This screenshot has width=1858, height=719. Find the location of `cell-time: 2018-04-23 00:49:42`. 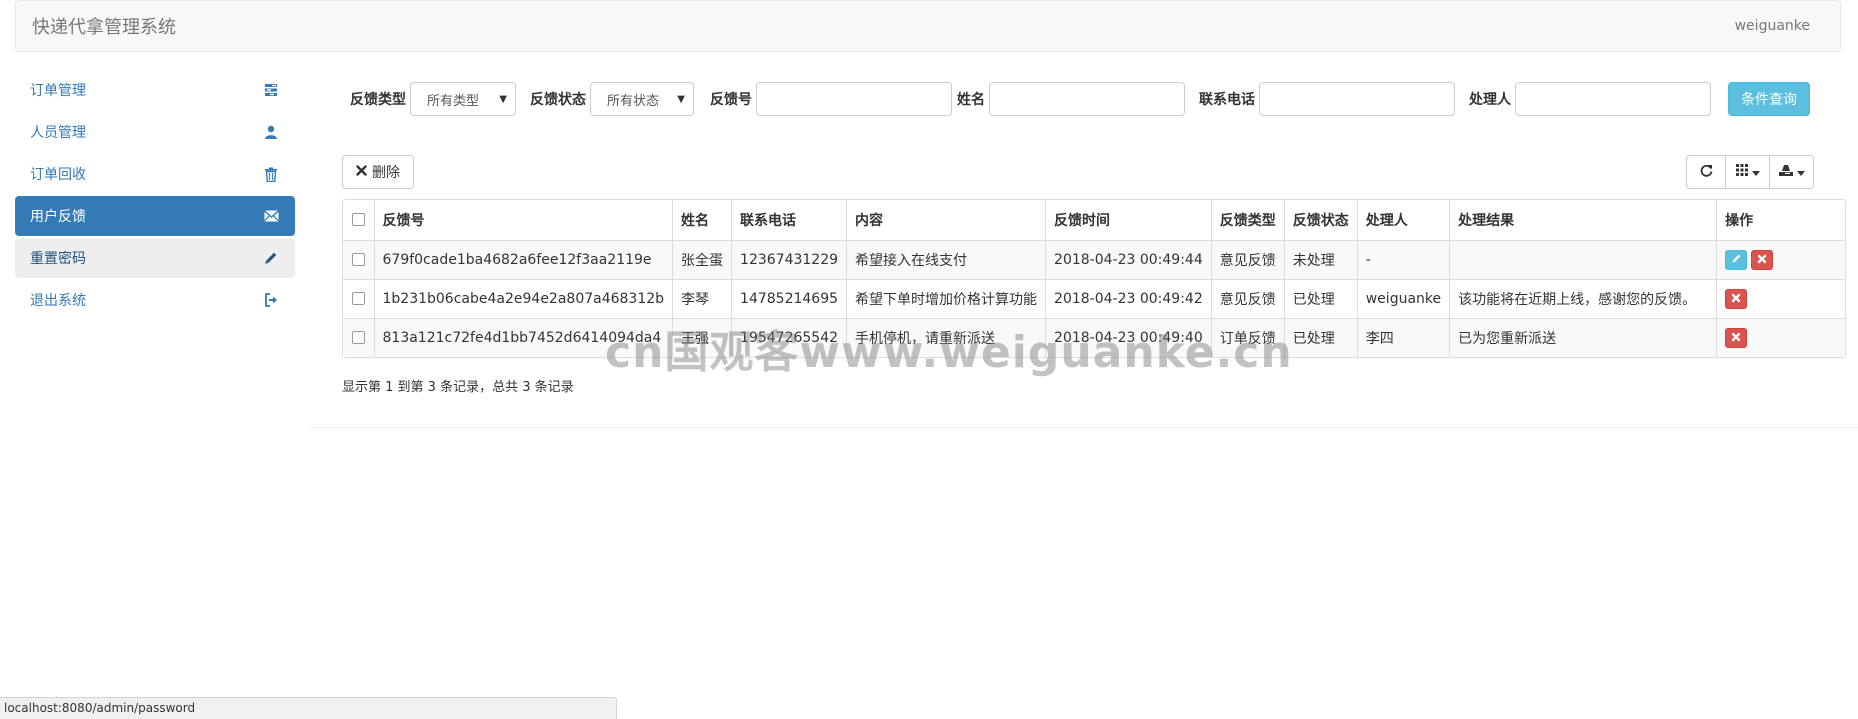

cell-time: 2018-04-23 00:49:42 is located at coordinates (1128, 299).